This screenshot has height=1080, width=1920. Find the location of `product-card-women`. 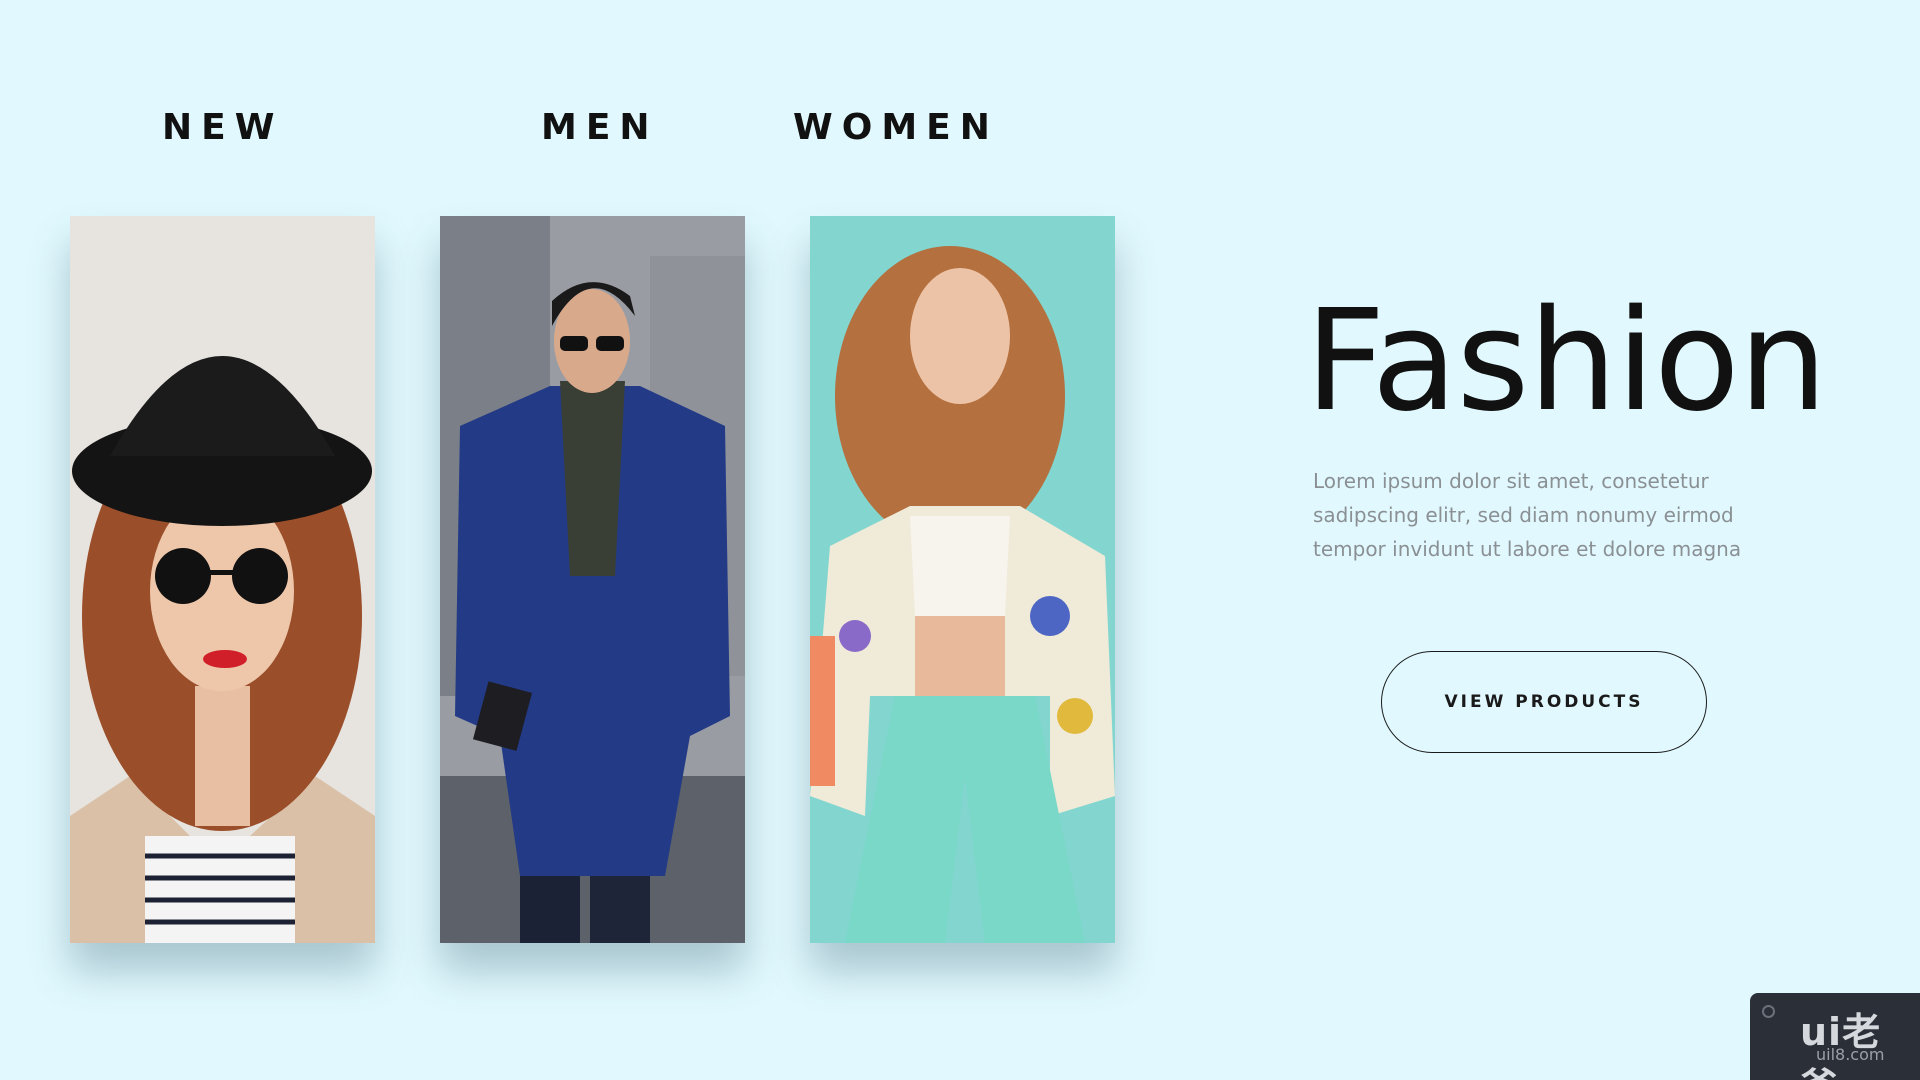

product-card-women is located at coordinates (962, 579).